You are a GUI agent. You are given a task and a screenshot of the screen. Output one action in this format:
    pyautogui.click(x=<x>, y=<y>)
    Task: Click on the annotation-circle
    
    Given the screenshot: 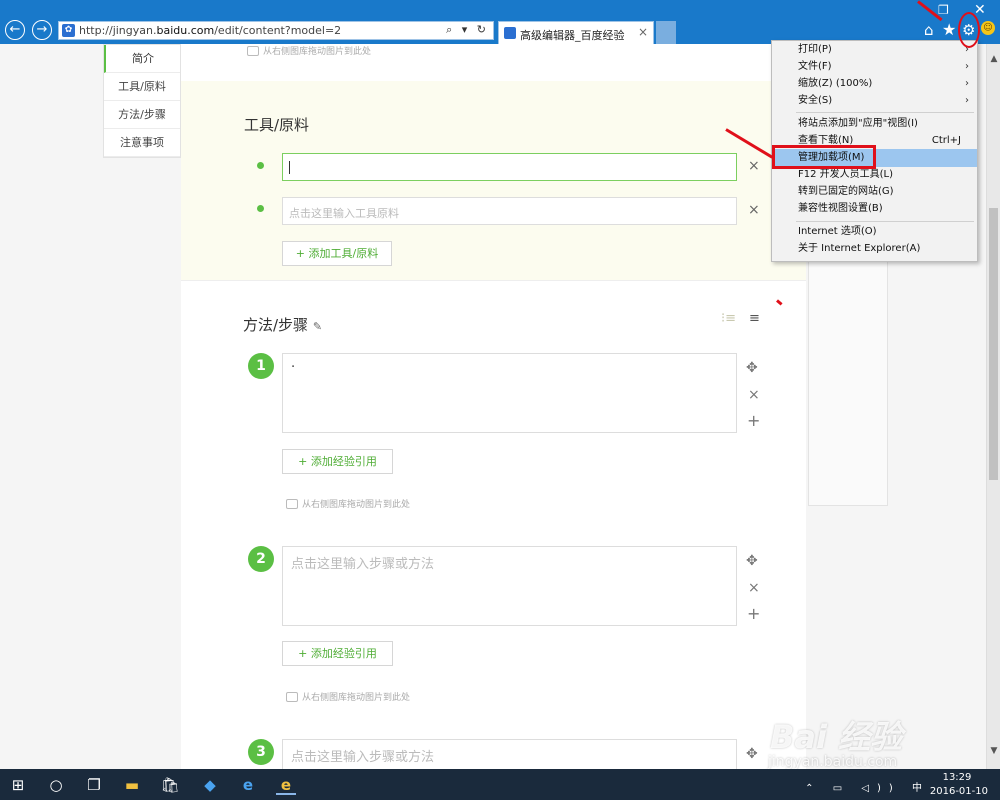 What is the action you would take?
    pyautogui.click(x=969, y=30)
    